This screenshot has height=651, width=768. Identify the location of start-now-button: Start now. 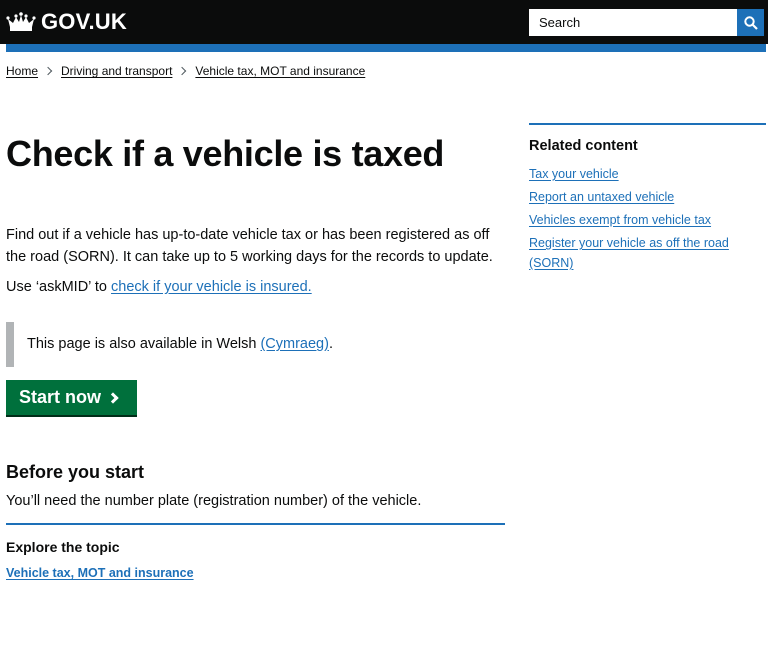
(71, 397).